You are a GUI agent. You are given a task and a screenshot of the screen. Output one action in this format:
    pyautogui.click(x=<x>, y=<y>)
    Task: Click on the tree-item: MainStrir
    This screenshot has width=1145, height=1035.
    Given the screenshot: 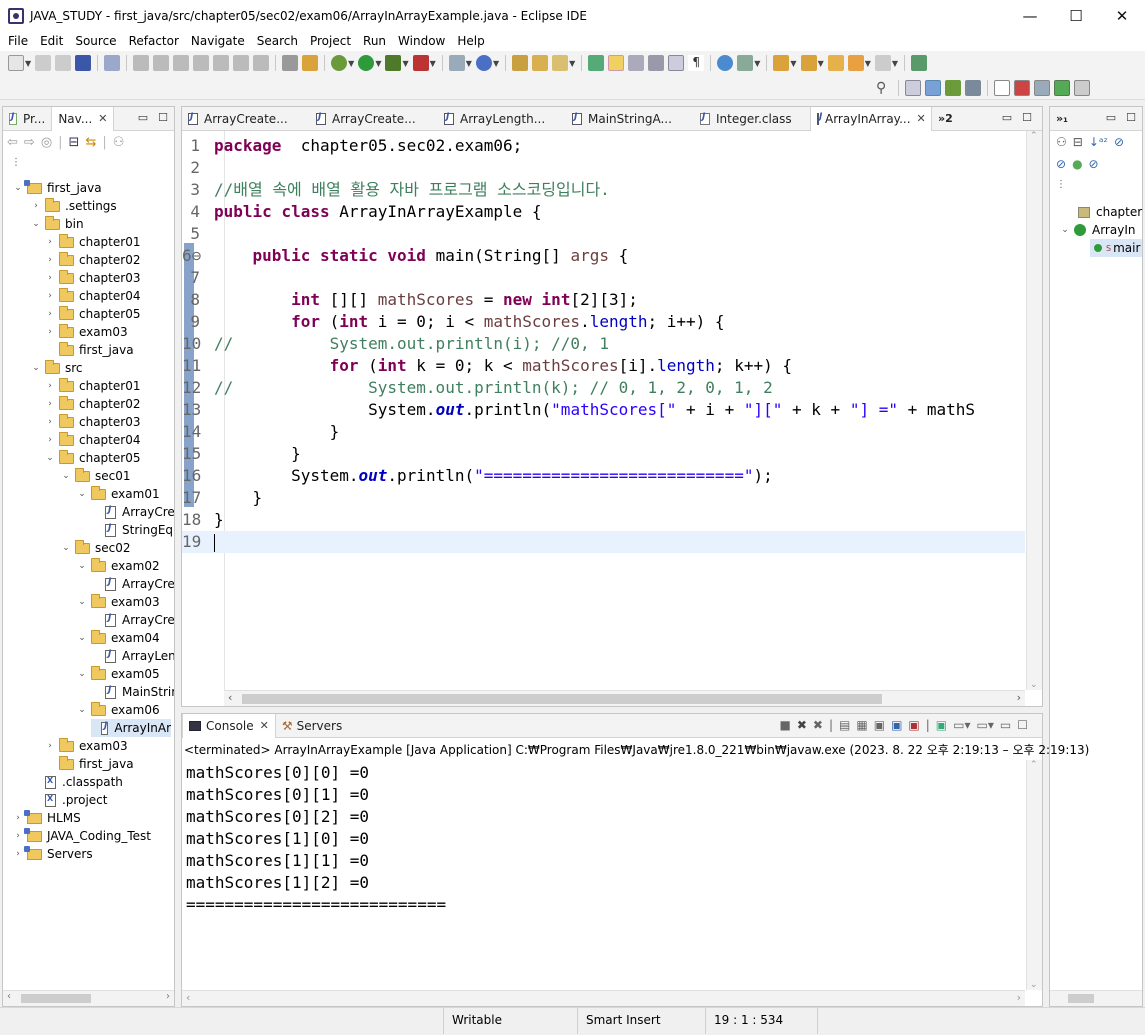 What is the action you would take?
    pyautogui.click(x=132, y=692)
    